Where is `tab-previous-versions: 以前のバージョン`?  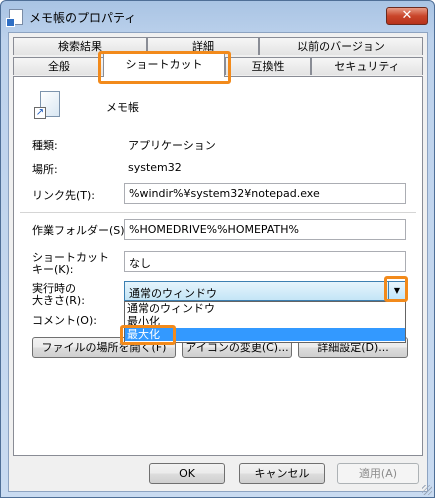
tab-previous-versions: 以前のバージョン is located at coordinates (341, 46).